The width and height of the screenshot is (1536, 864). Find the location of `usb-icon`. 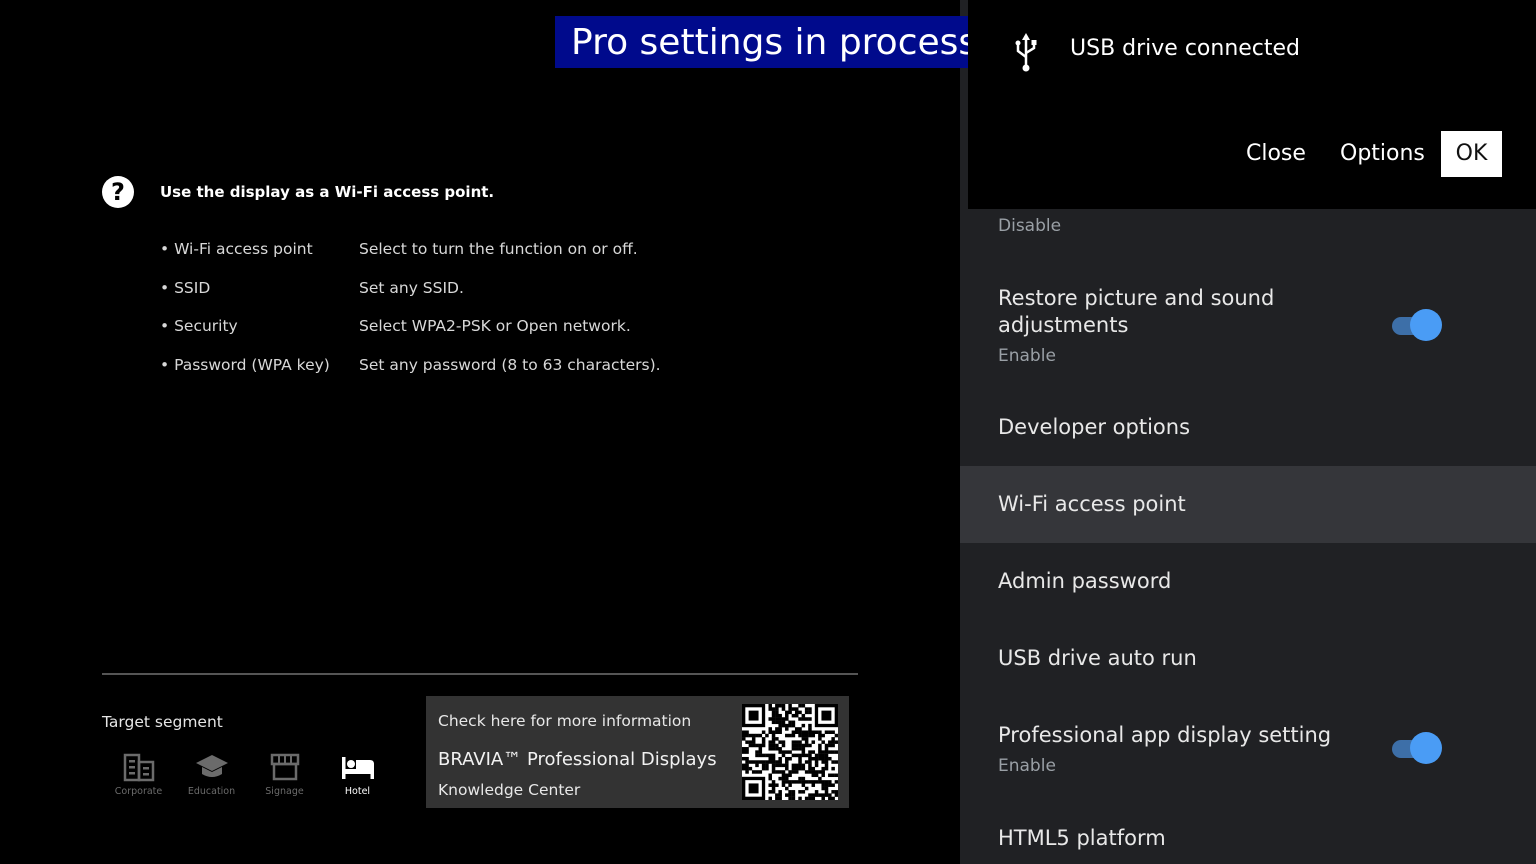

usb-icon is located at coordinates (1026, 52).